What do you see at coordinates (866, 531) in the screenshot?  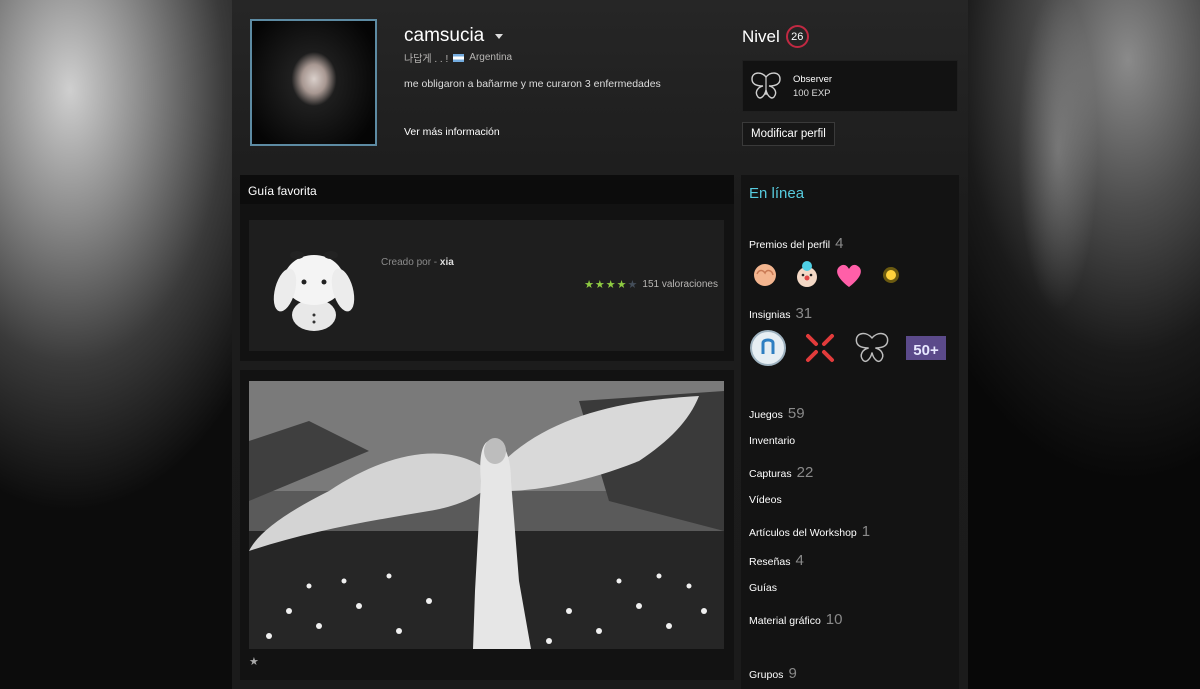 I see `sidebar-link-count: 1` at bounding box center [866, 531].